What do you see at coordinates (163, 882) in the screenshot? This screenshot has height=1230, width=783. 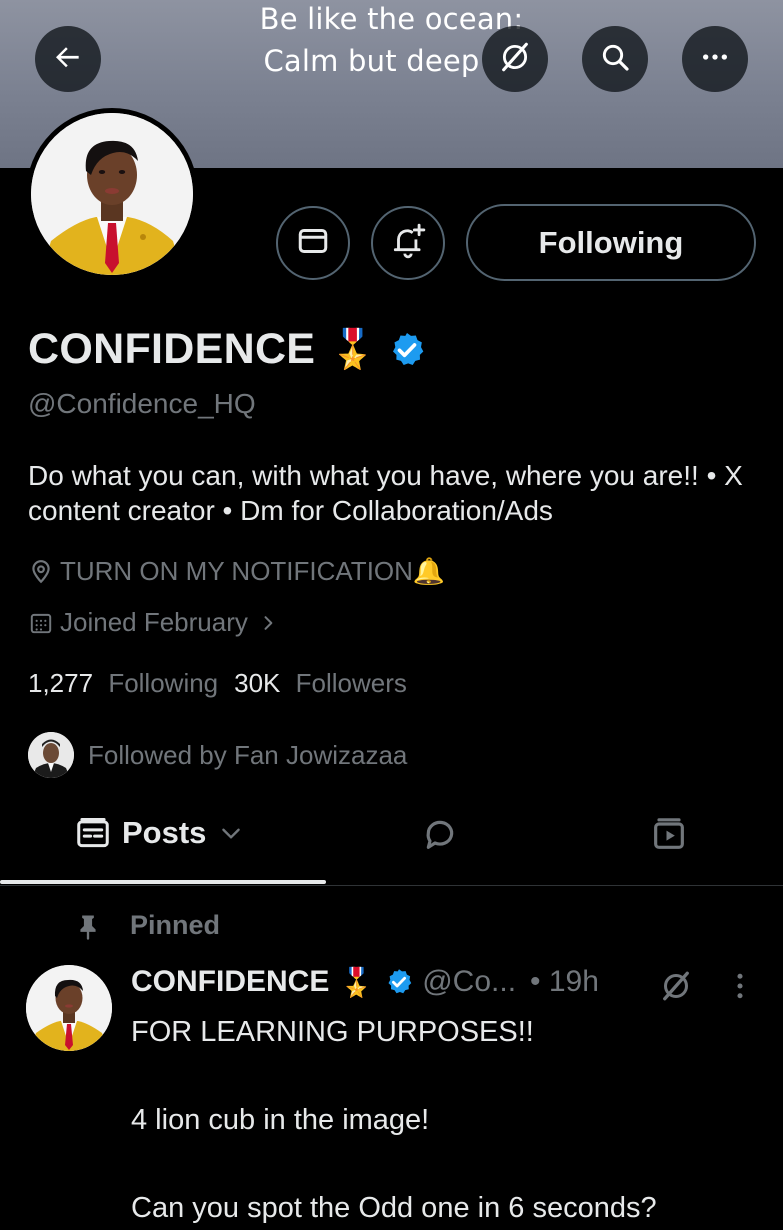 I see `active-tab-indicator` at bounding box center [163, 882].